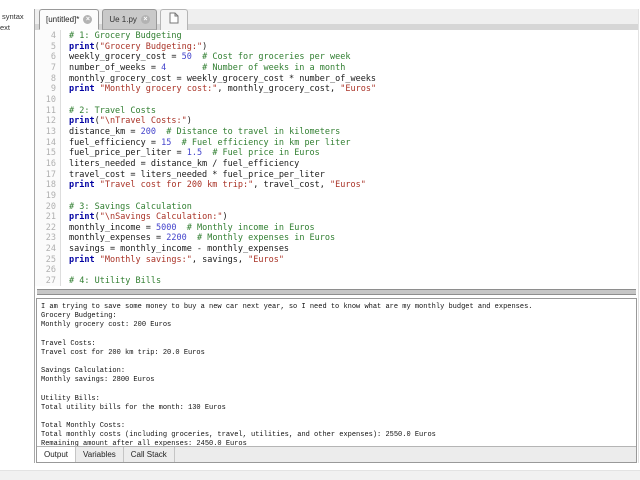  I want to click on code-line: # 3: Savings Calculation, so click(130, 206).